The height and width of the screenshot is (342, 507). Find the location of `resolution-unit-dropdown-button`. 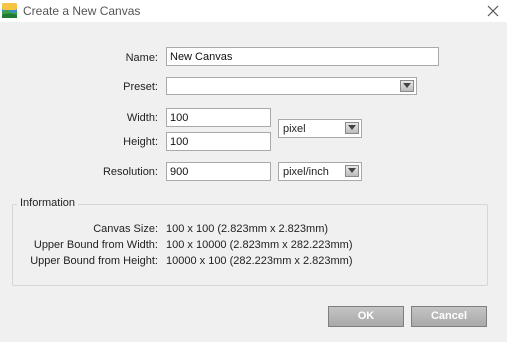

resolution-unit-dropdown-button is located at coordinates (352, 171).